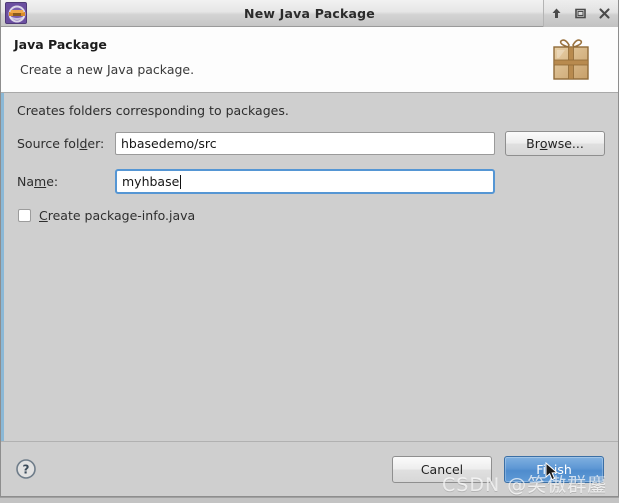 Image resolution: width=619 pixels, height=503 pixels. I want to click on create-package-info-row: Create package-info.java, so click(311, 215).